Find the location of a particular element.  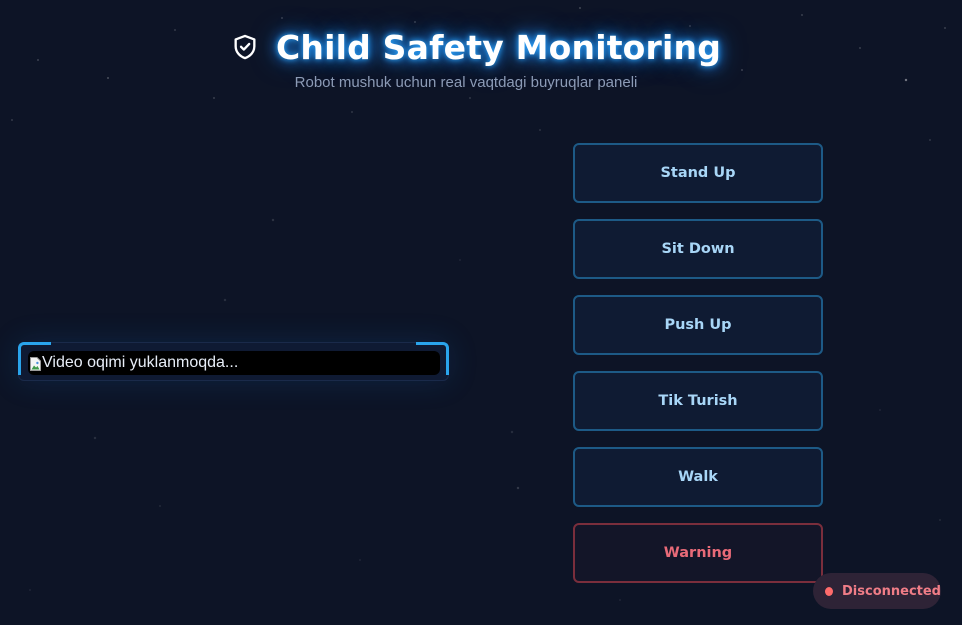

sit-down-button: Sit Down is located at coordinates (698, 249).